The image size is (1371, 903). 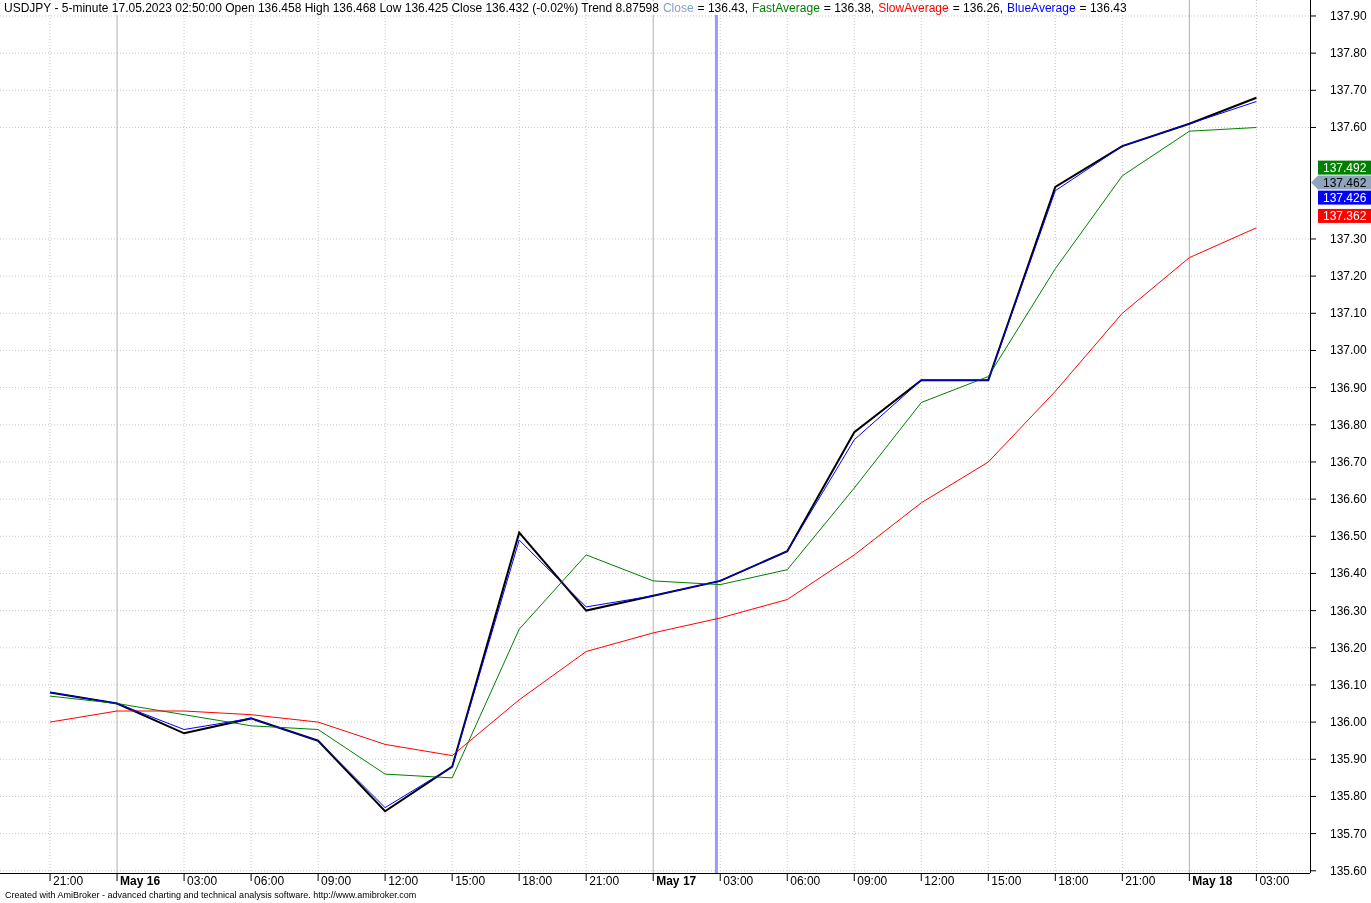 I want to click on axis-label: 135.90, so click(x=1348, y=759).